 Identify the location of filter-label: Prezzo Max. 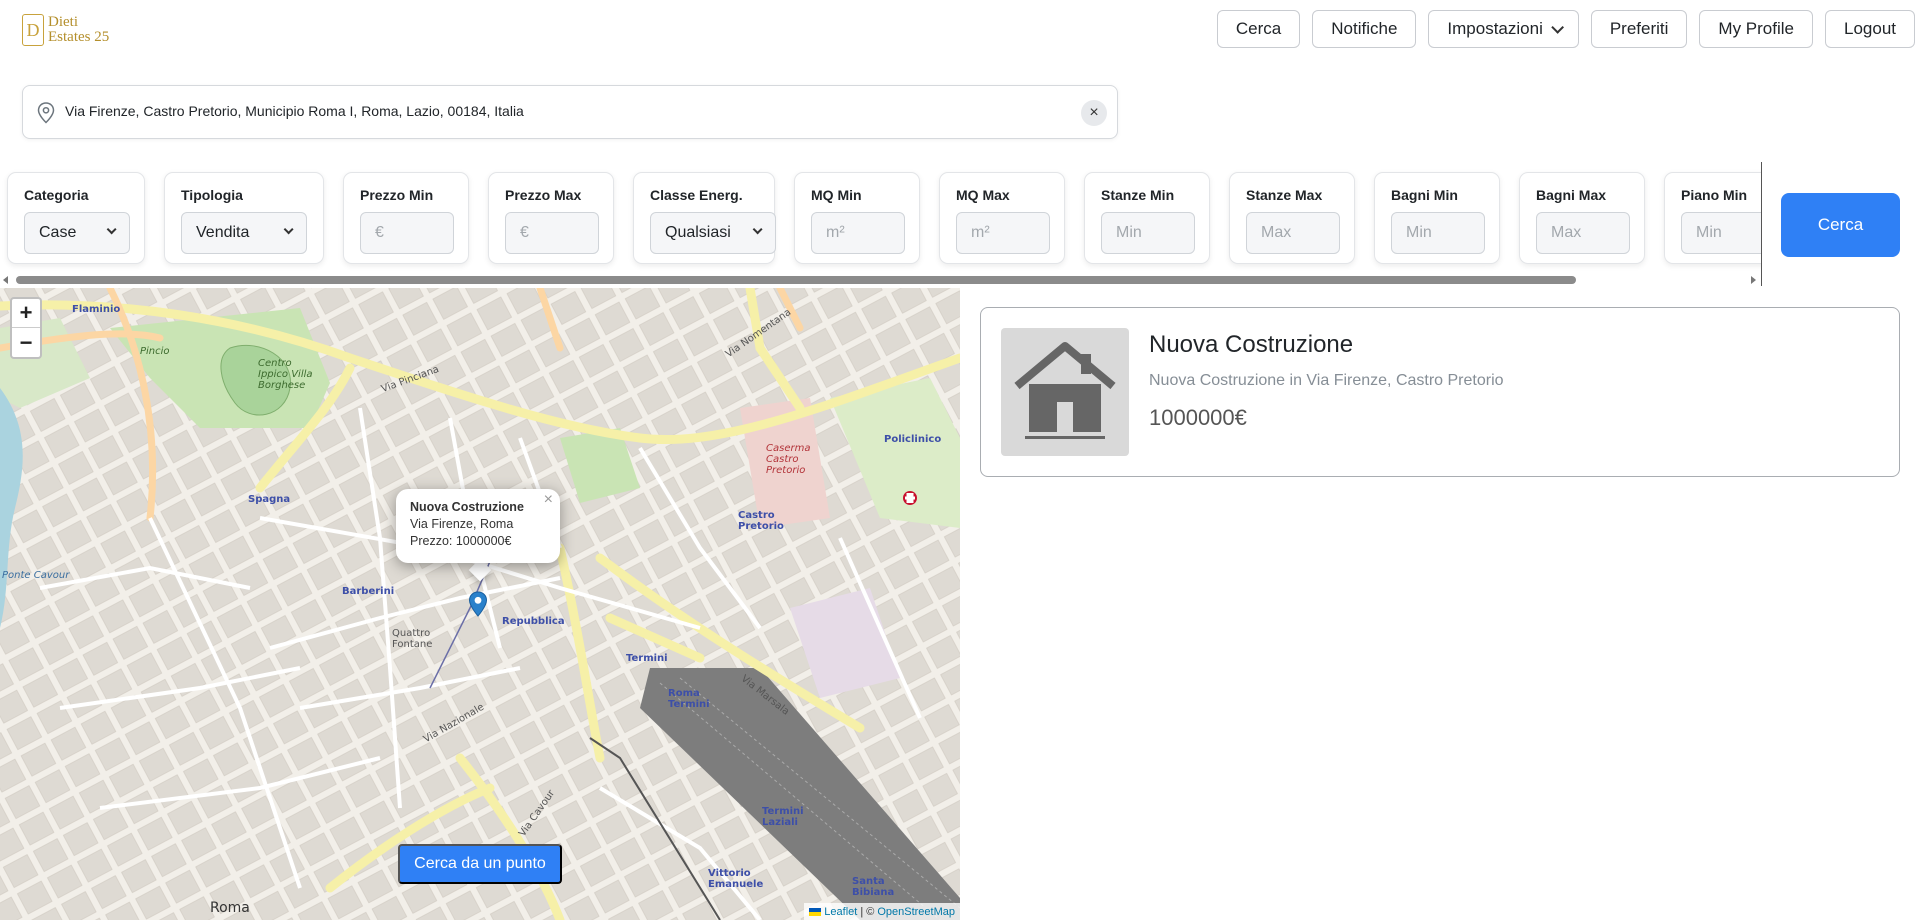
(543, 195).